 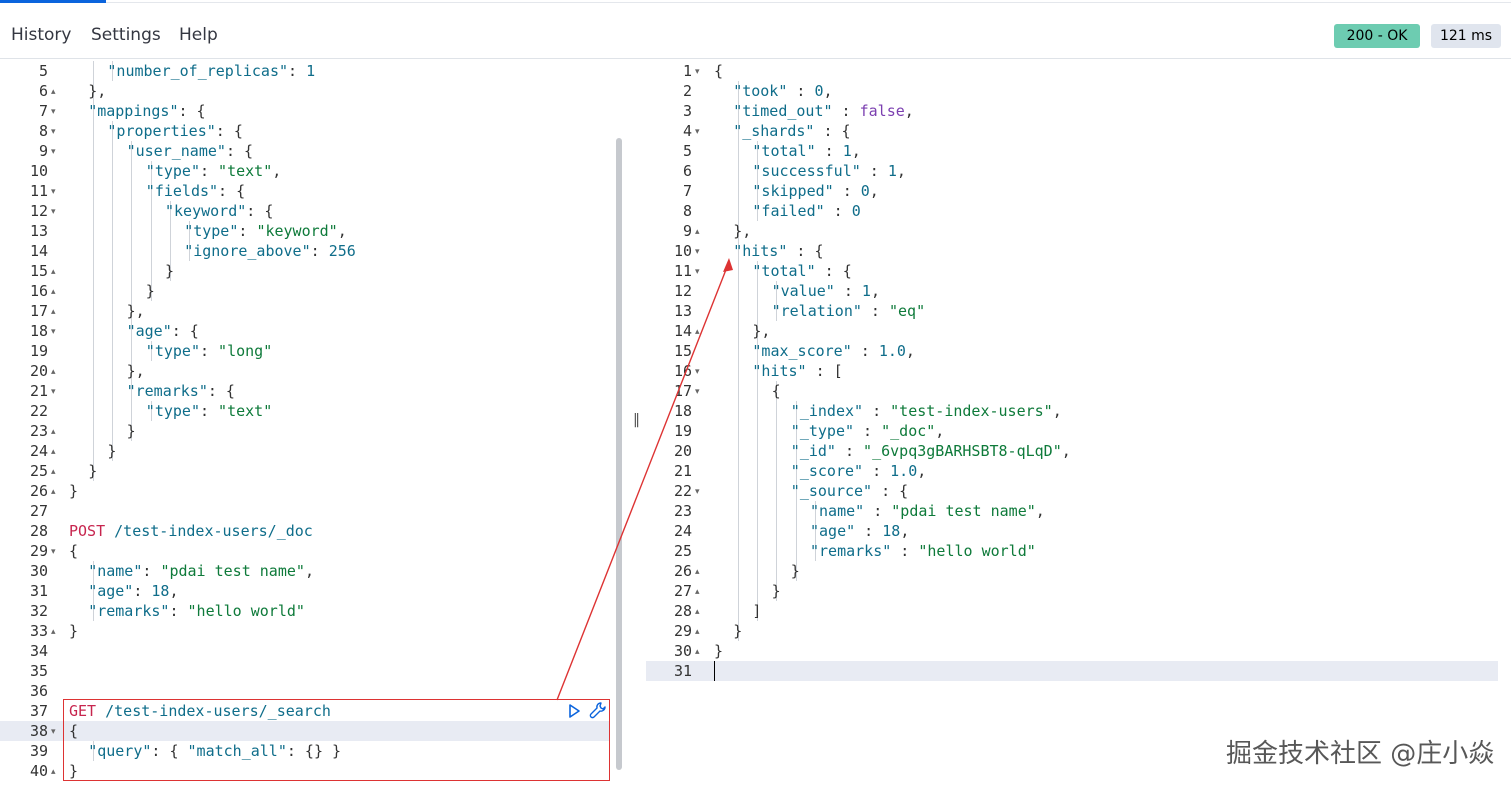 What do you see at coordinates (791, 131) in the screenshot?
I see `code-line: "_shards" : {` at bounding box center [791, 131].